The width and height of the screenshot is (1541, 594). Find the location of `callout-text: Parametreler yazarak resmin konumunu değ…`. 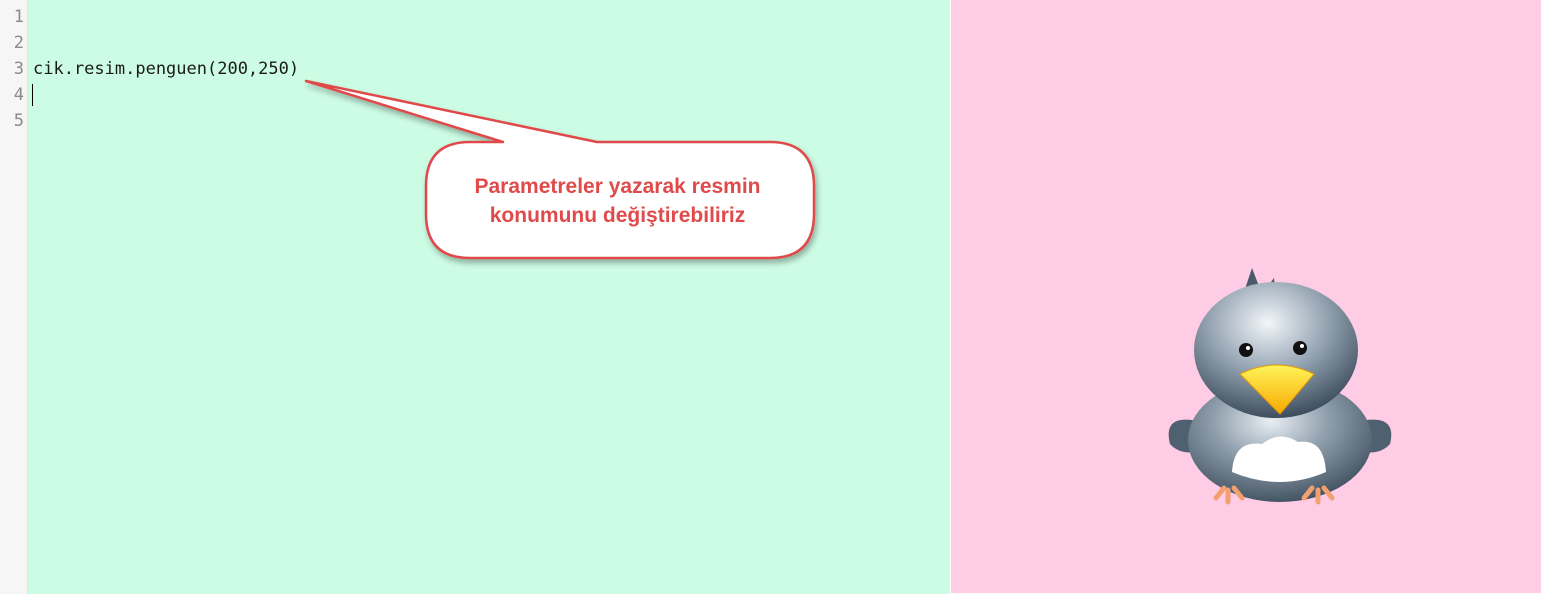

callout-text: Parametreler yazarak resmin konumunu değ… is located at coordinates (617, 201).